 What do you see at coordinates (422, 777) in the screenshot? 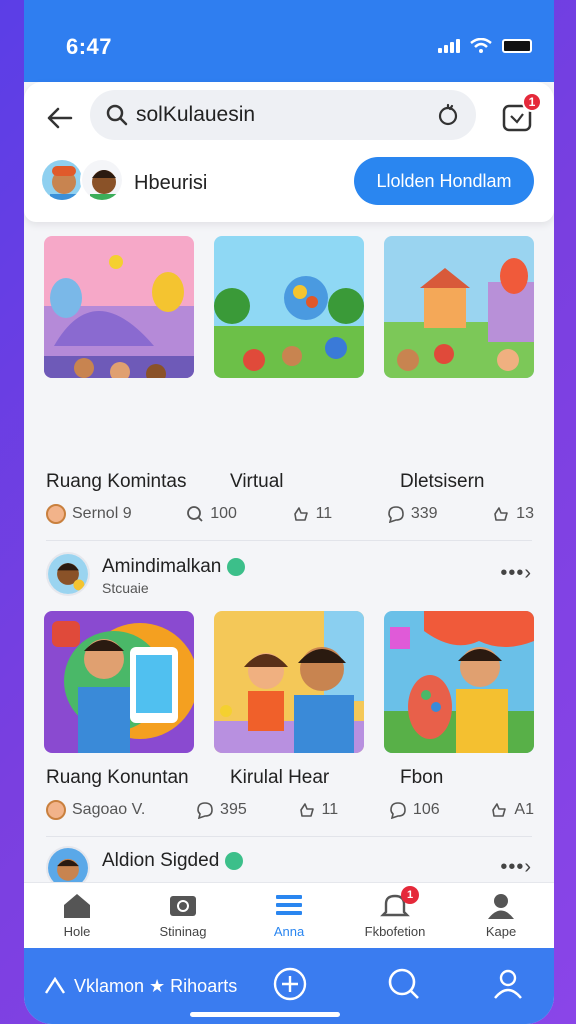
I see `media-caption: Fbon` at bounding box center [422, 777].